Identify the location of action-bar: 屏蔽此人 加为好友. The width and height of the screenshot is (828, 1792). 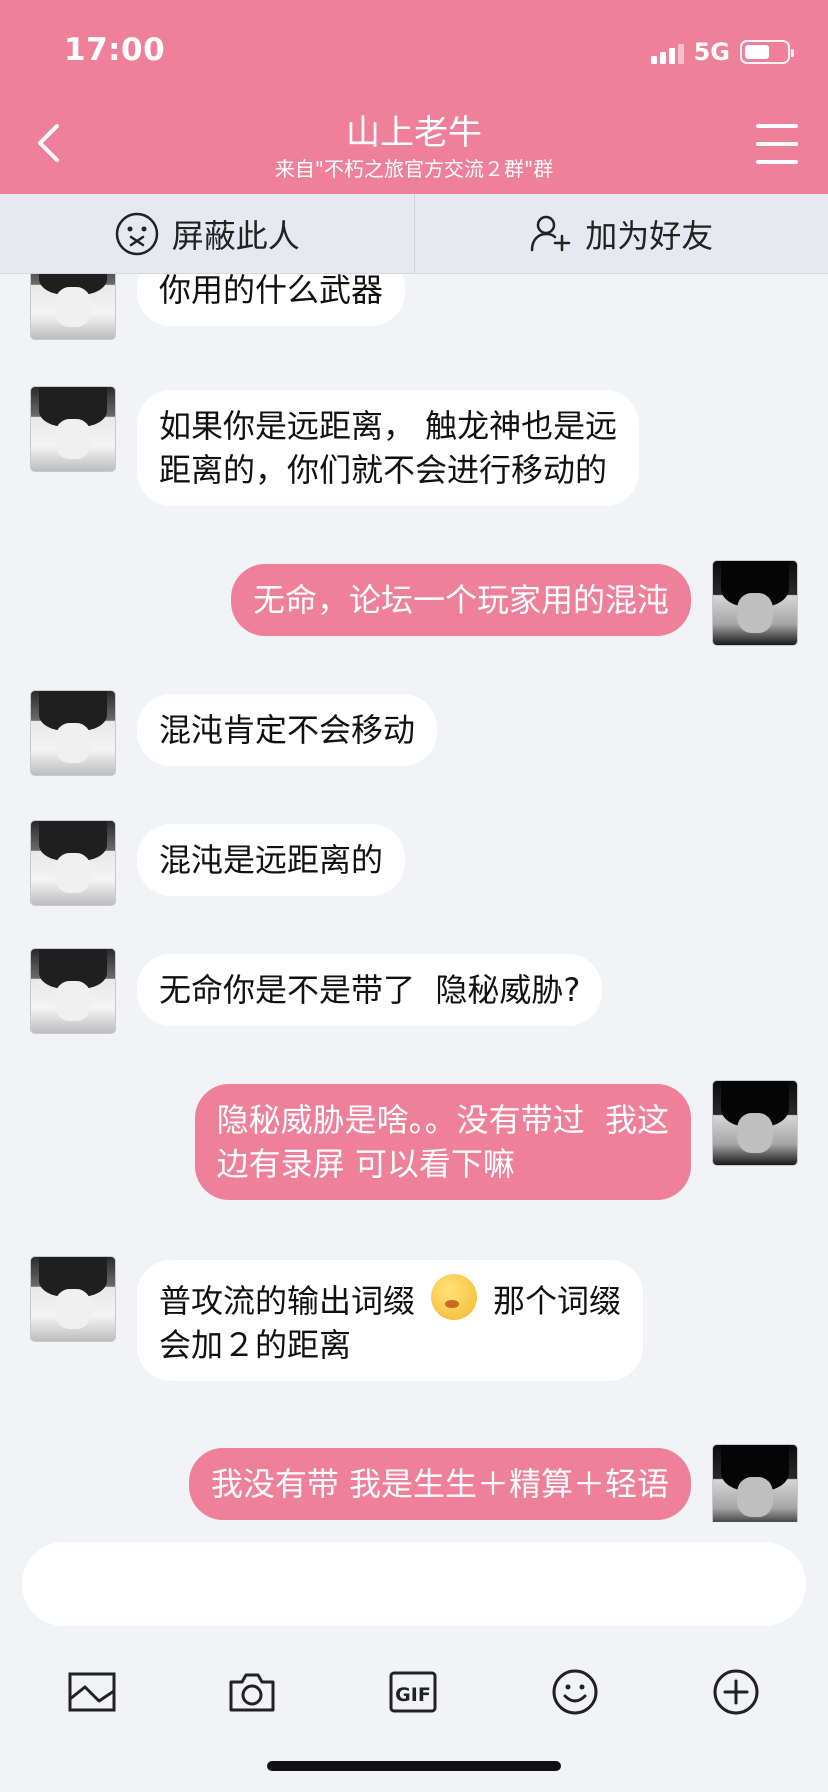
(414, 234).